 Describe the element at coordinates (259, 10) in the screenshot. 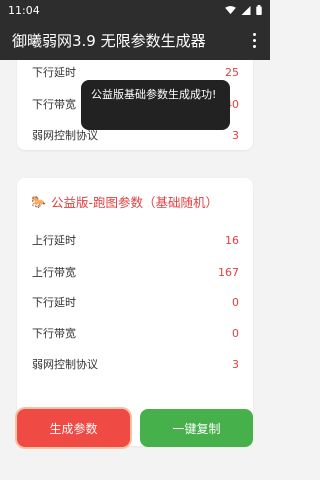

I see `battery-icon` at that location.